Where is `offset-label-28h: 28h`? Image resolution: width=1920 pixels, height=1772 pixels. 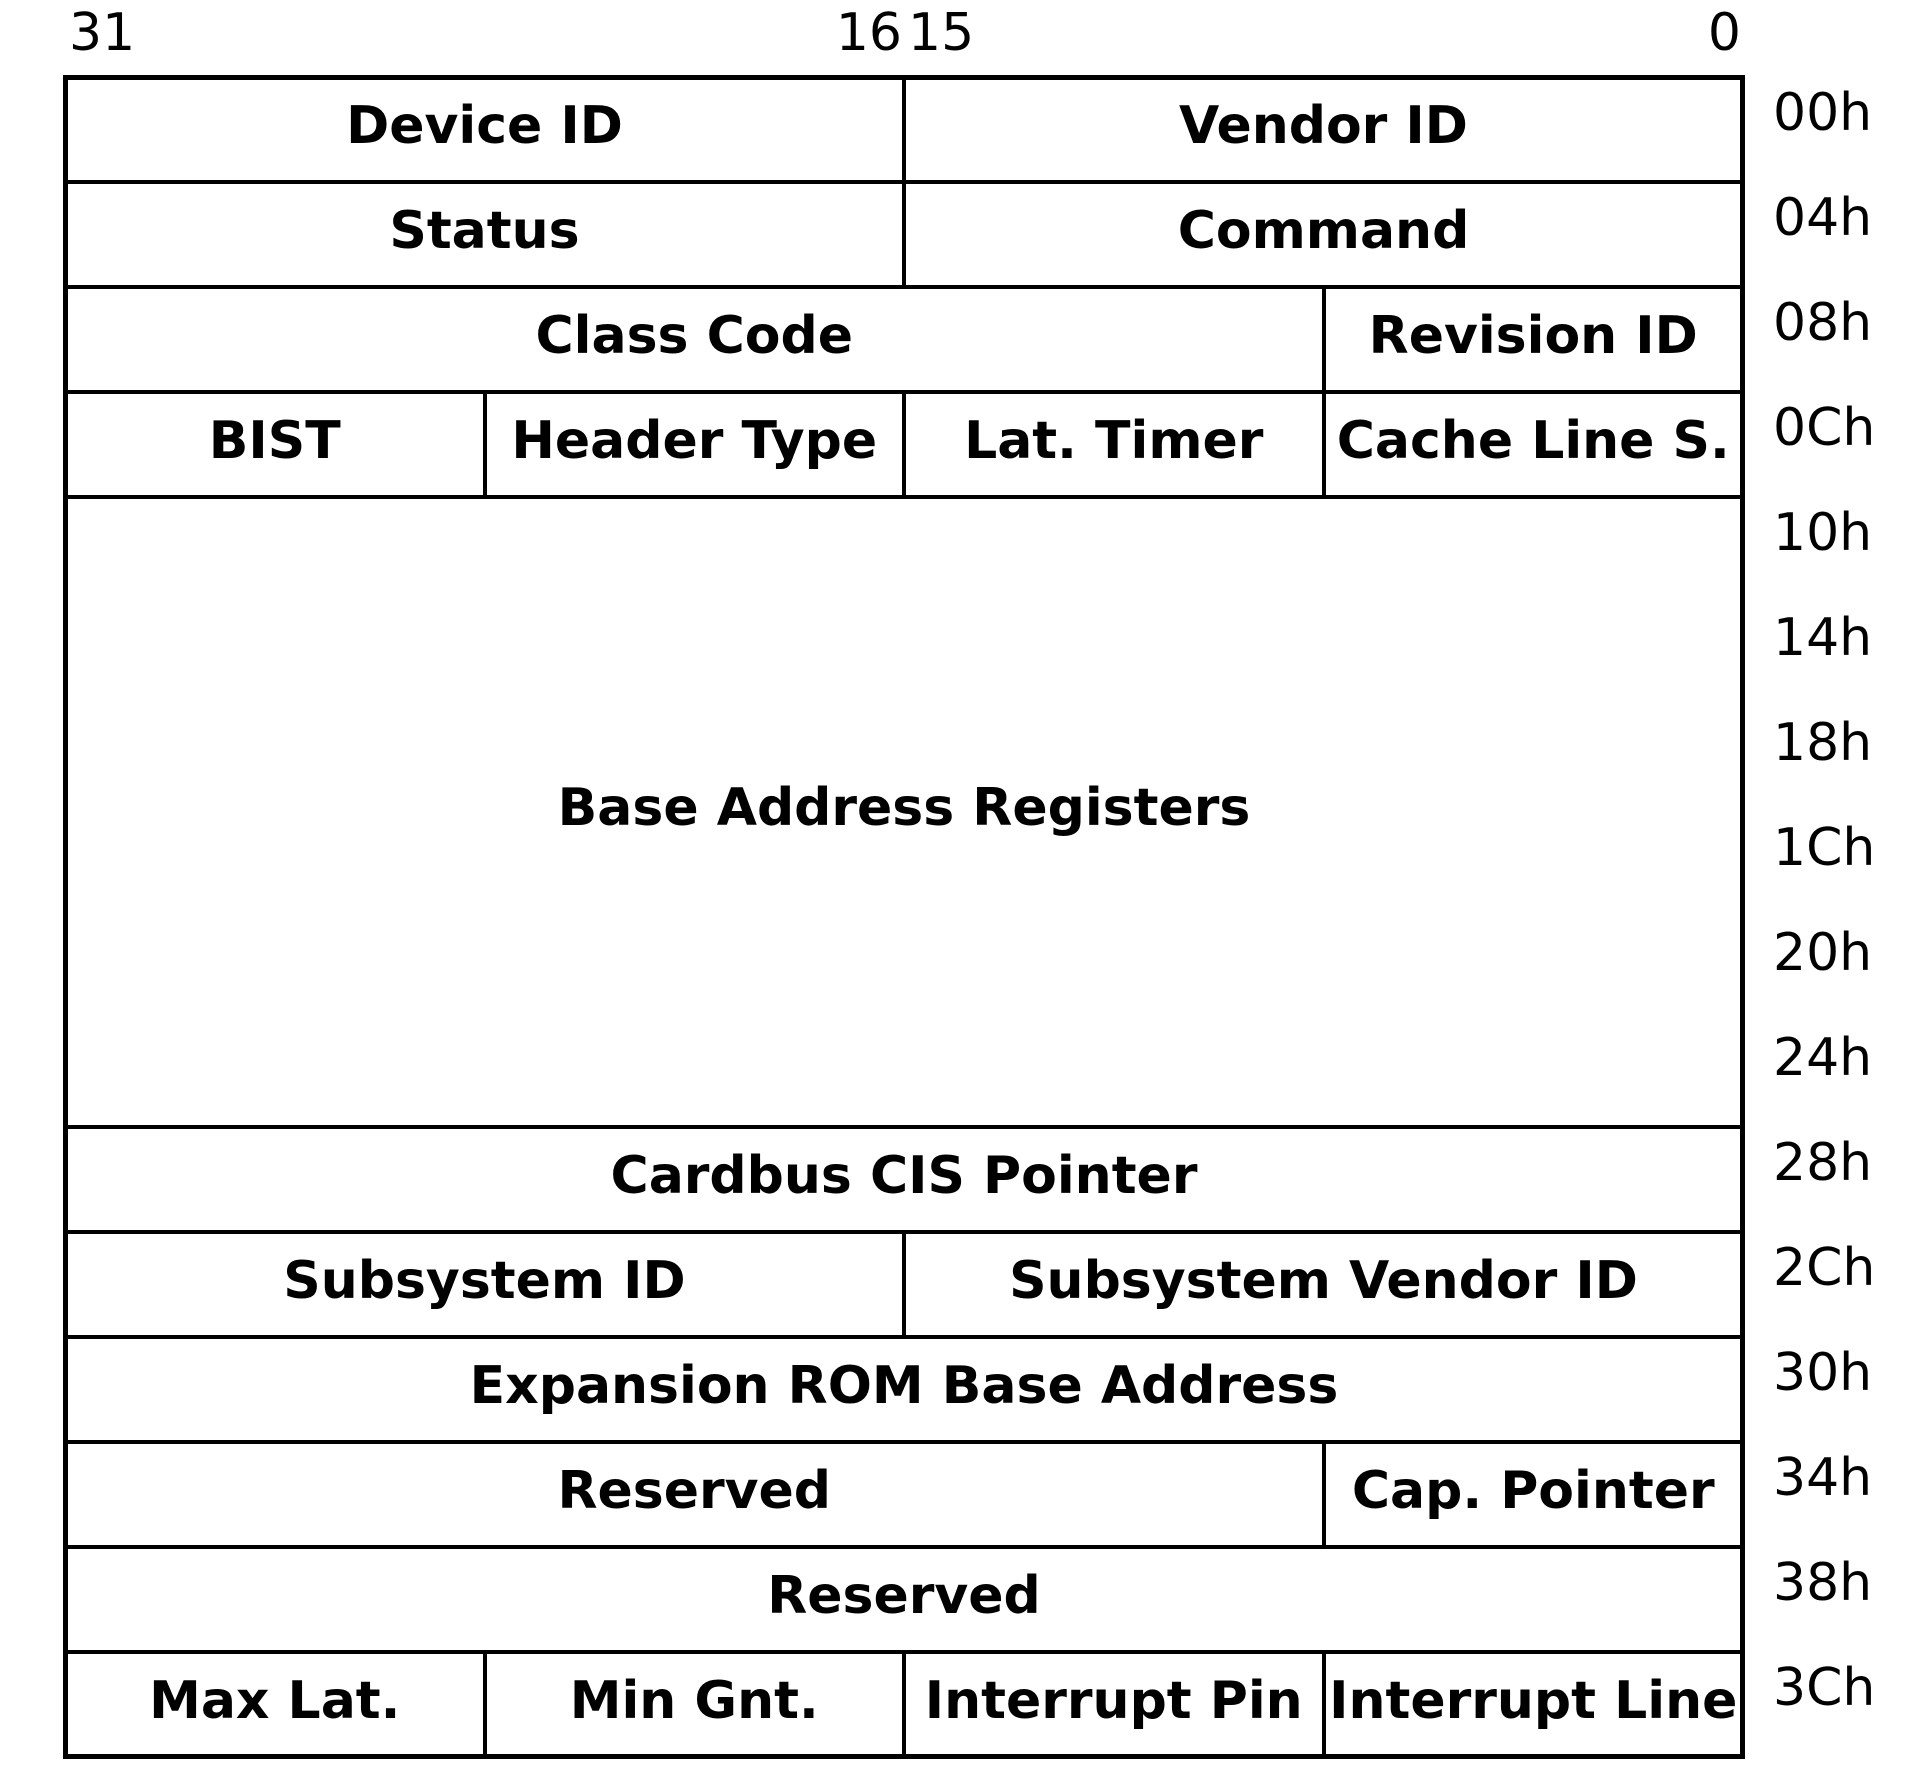 offset-label-28h: 28h is located at coordinates (1823, 1163).